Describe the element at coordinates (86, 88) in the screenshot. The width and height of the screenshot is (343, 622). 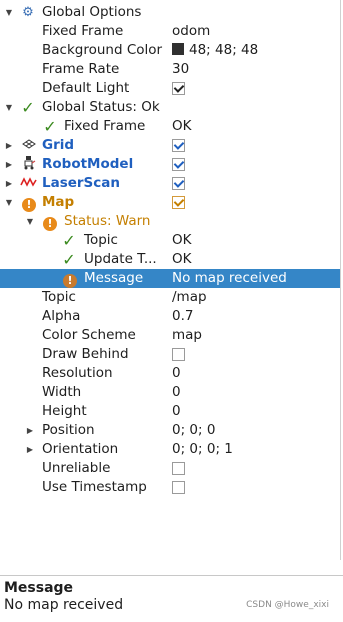
I see `property-label: Default Light` at that location.